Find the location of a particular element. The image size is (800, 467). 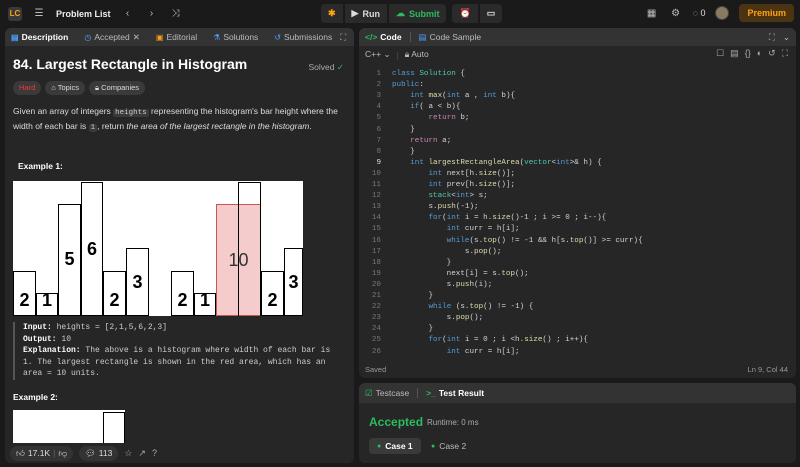

auto-mode-toggle: 🔒︎ Auto is located at coordinates (417, 54).